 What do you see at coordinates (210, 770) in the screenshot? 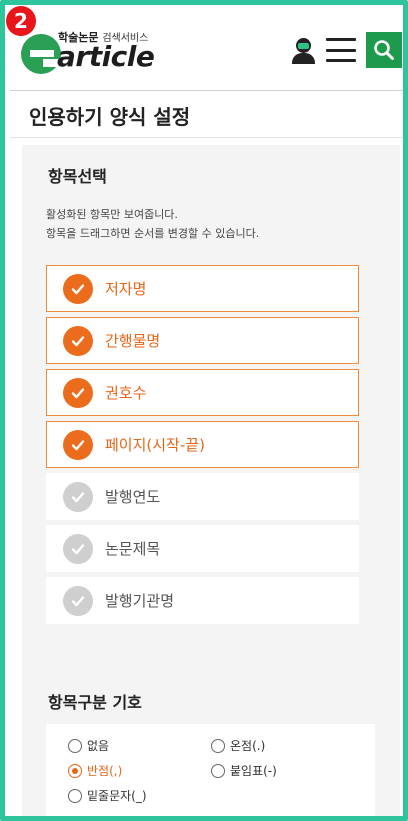
I see `separator-options: 없음 온점(.) 반점(,) 붙임표(-) 밑줄문자(_)` at bounding box center [210, 770].